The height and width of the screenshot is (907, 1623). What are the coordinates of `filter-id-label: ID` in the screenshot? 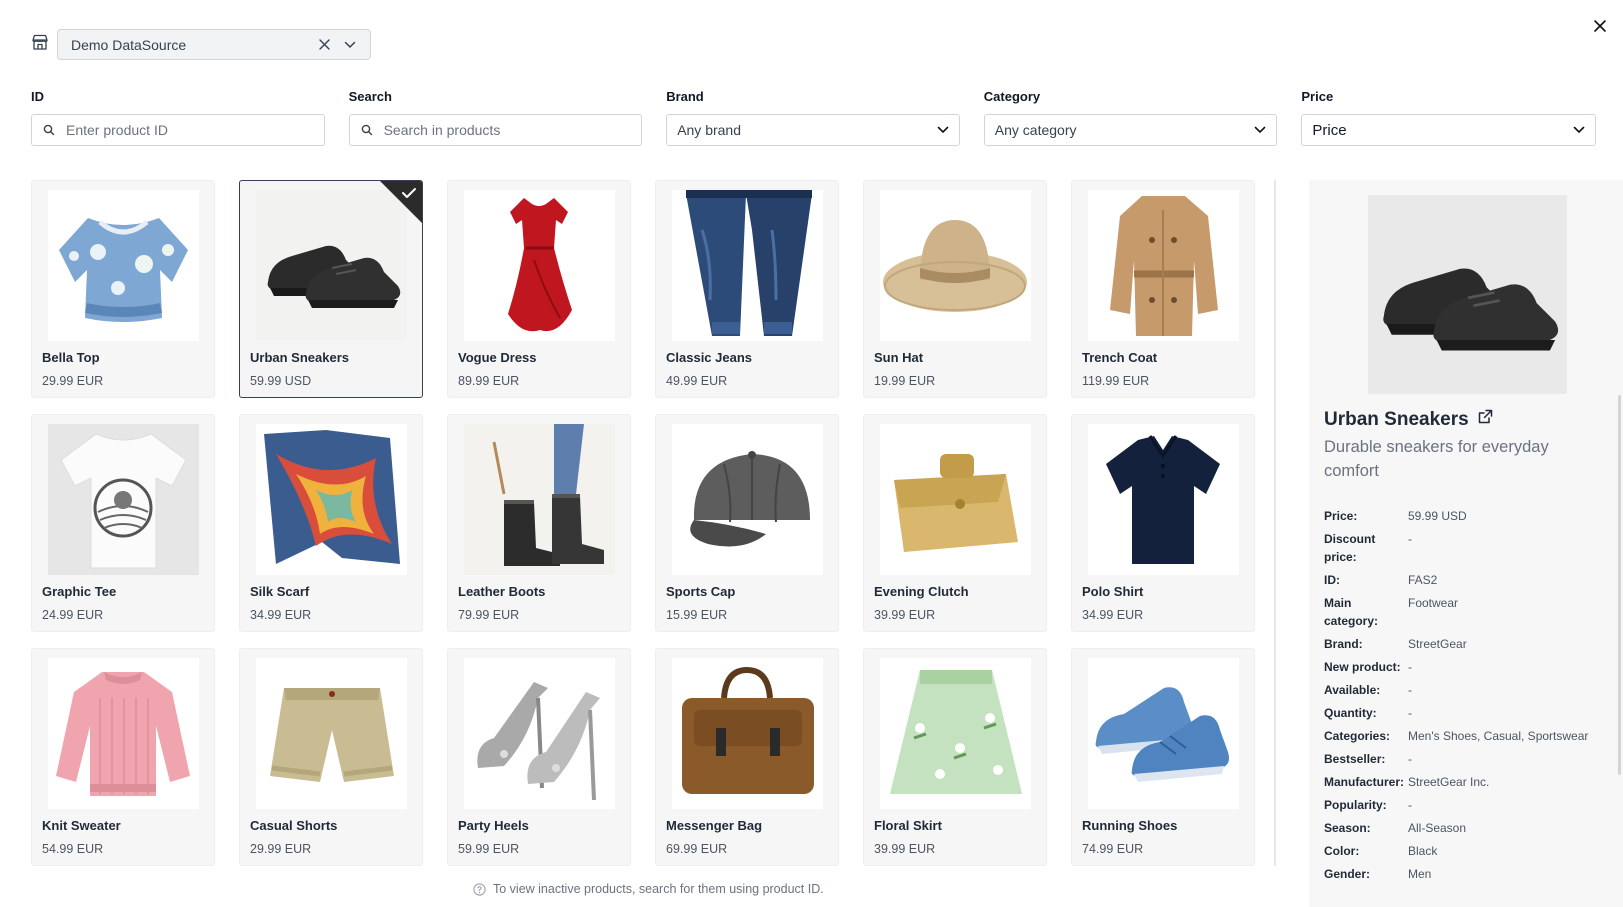 It's located at (37, 96).